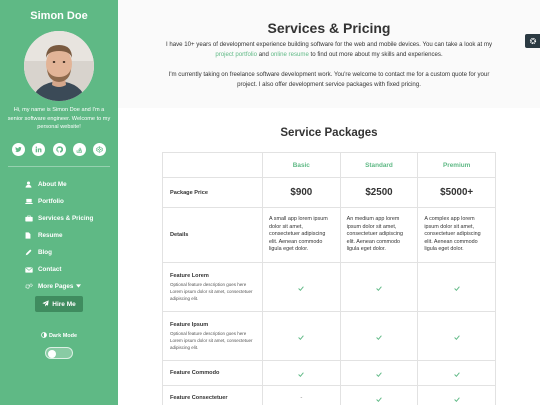  I want to click on online-resume-link: online resume, so click(290, 54).